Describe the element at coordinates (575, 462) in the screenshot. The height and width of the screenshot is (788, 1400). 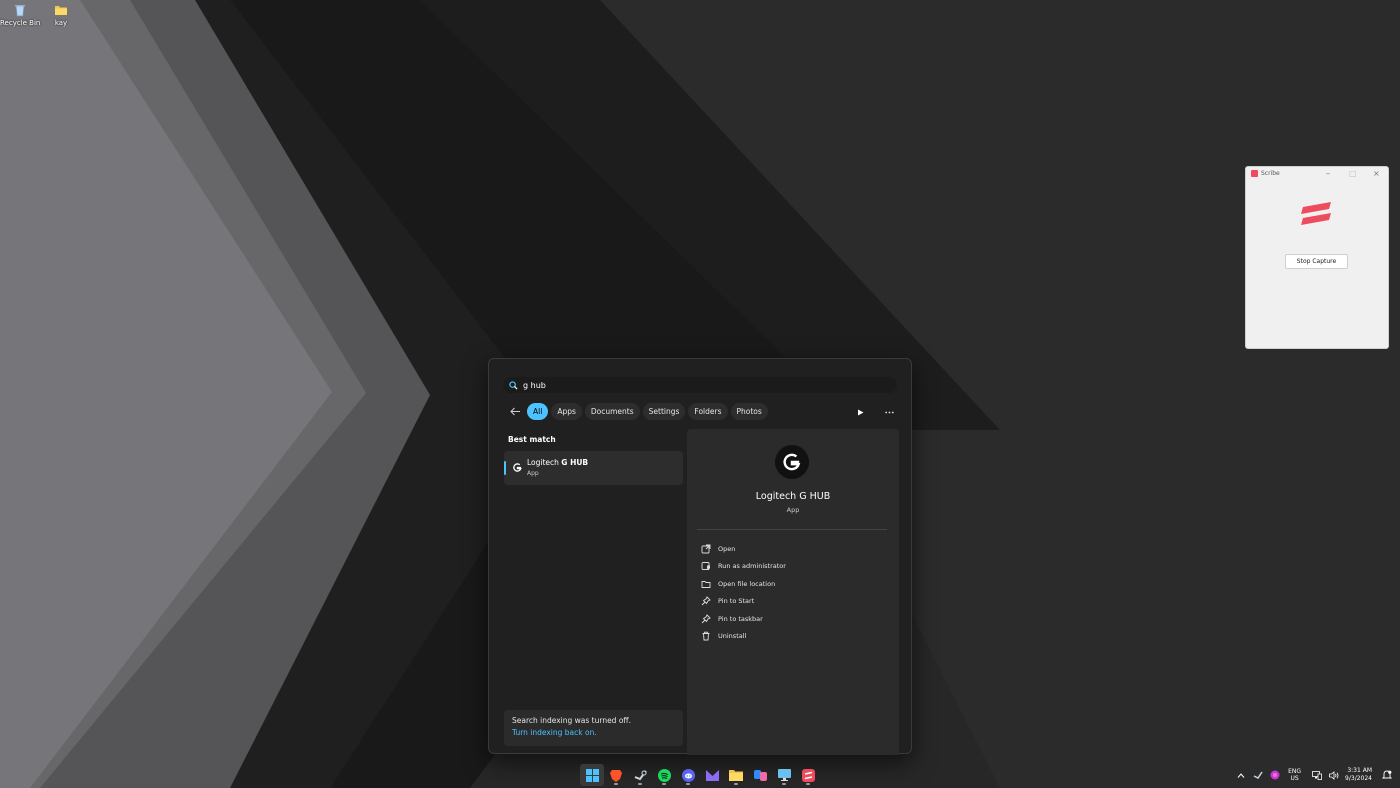
I see `result-name-bold: G HUB` at that location.